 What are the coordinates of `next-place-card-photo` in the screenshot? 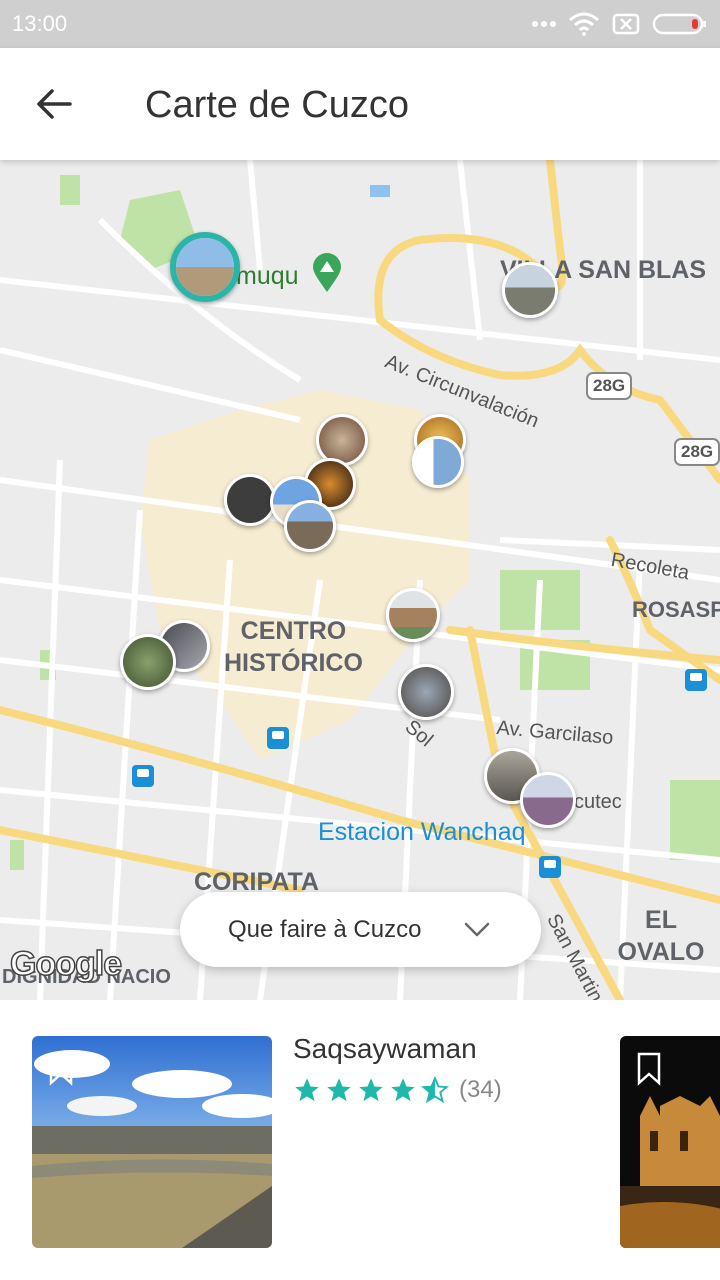 It's located at (670, 1142).